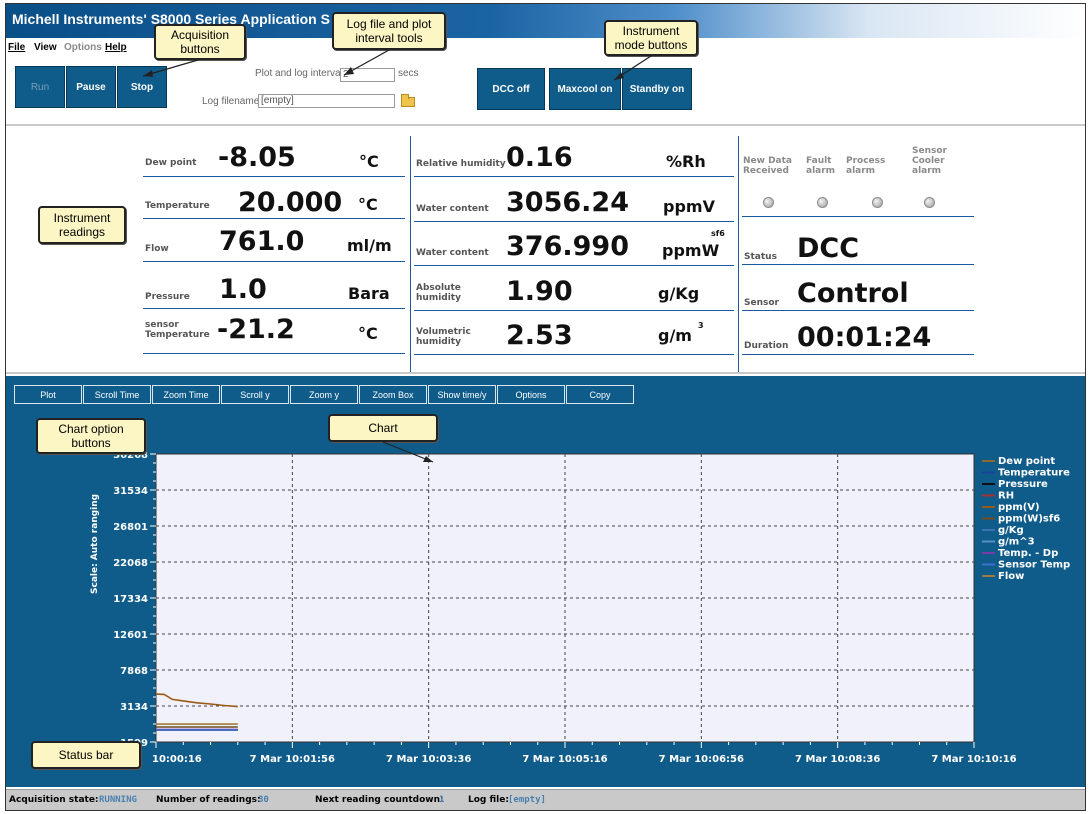 This screenshot has width=1090, height=814. Describe the element at coordinates (54, 800) in the screenshot. I see `acquisition-state-label: Acquisition state:` at that location.